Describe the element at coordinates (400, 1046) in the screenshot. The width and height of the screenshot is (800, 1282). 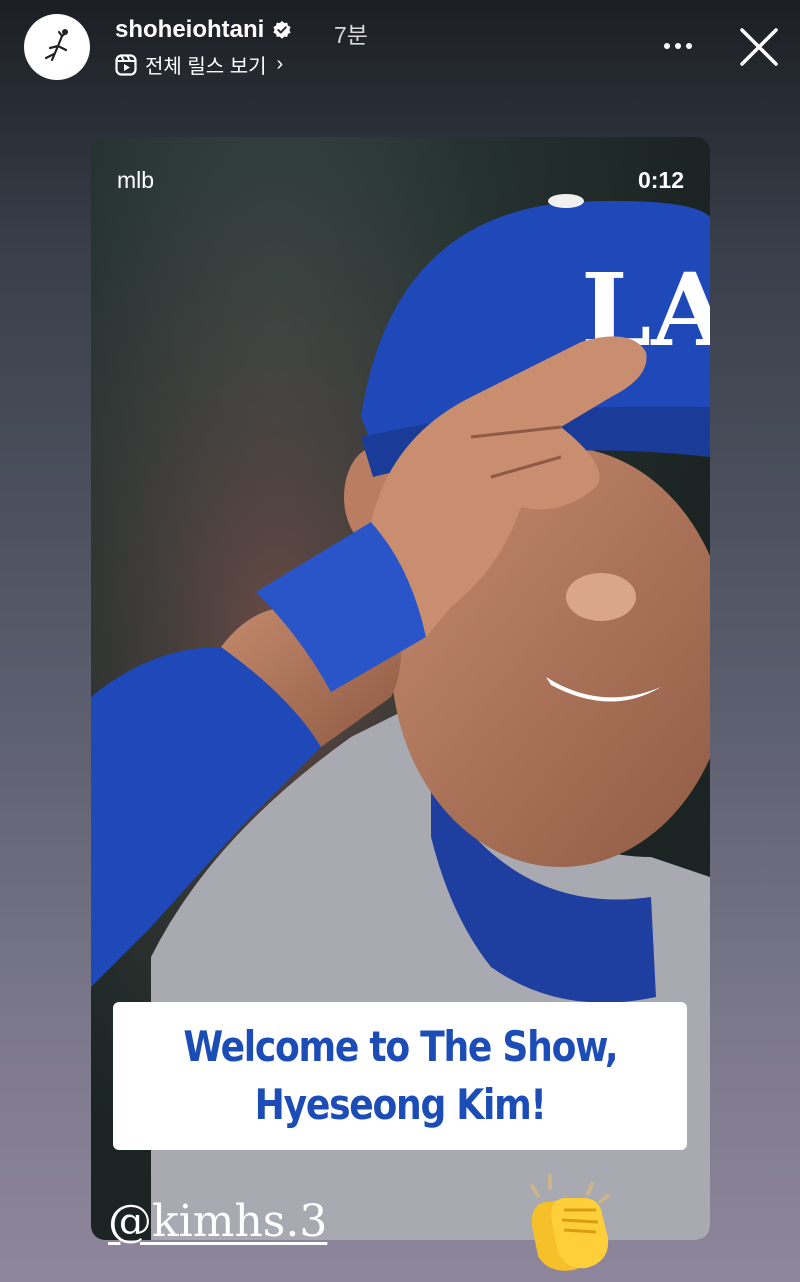
I see `caption-line-1: Welcome to The Show,` at that location.